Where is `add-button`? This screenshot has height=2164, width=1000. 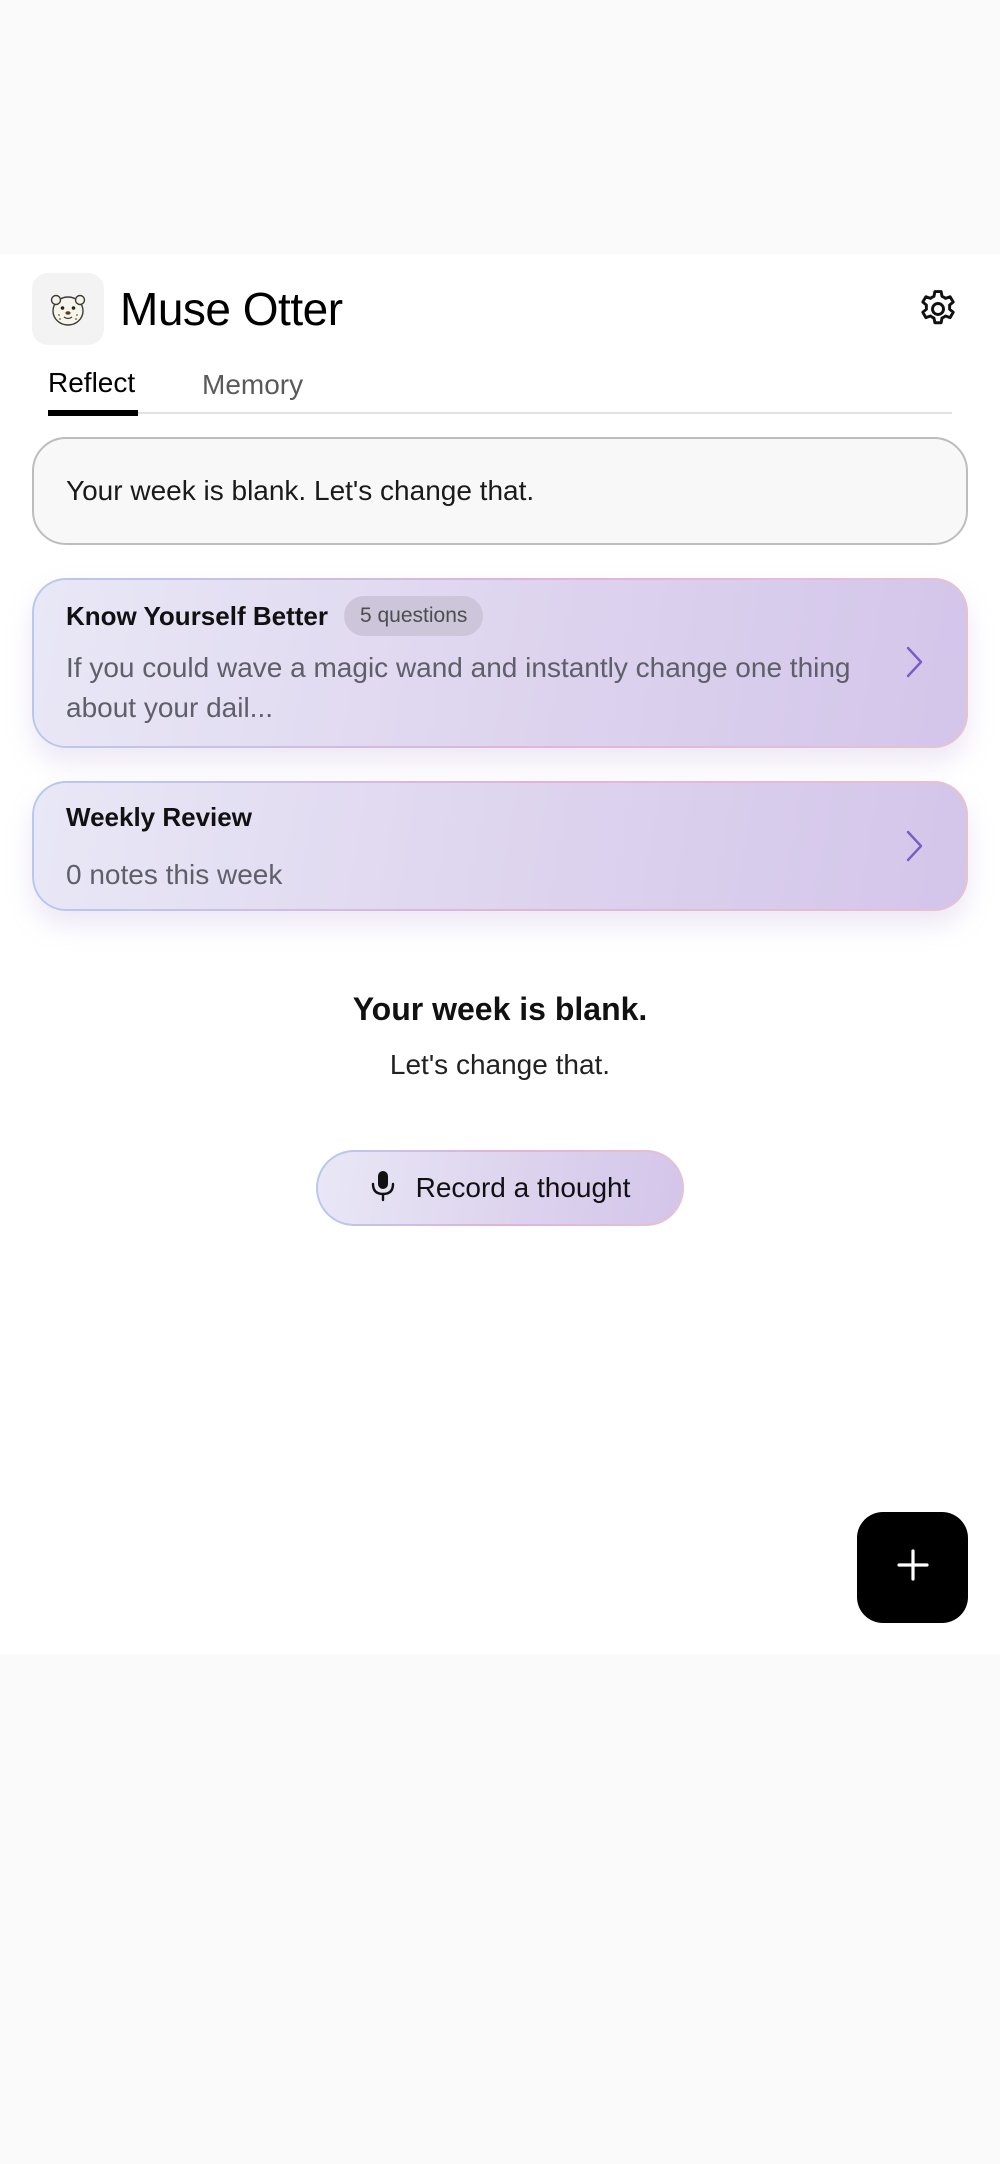
add-button is located at coordinates (912, 1567).